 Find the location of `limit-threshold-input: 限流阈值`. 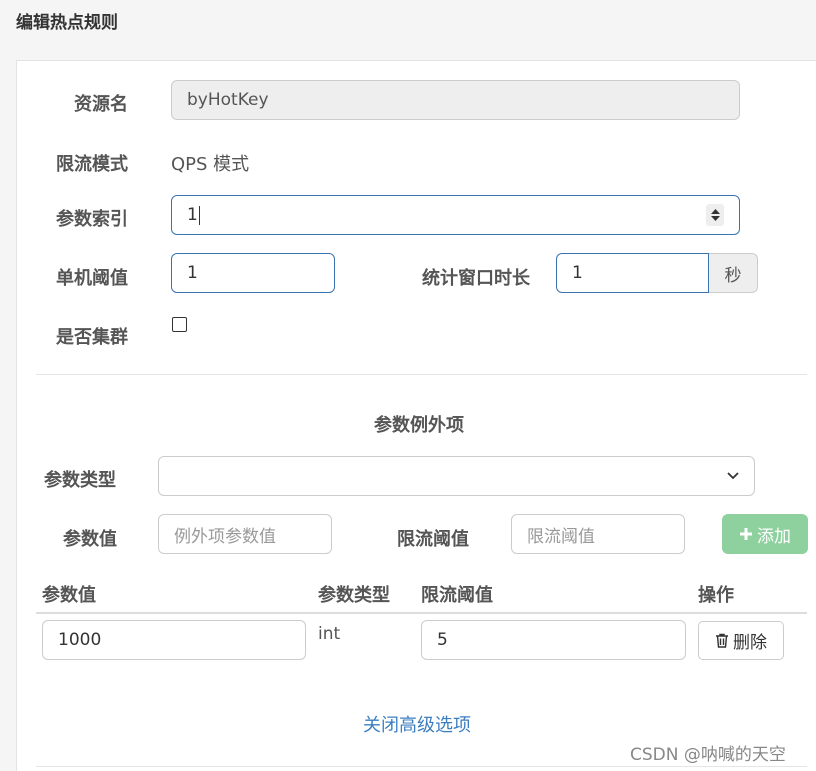

limit-threshold-input: 限流阈值 is located at coordinates (598, 534).